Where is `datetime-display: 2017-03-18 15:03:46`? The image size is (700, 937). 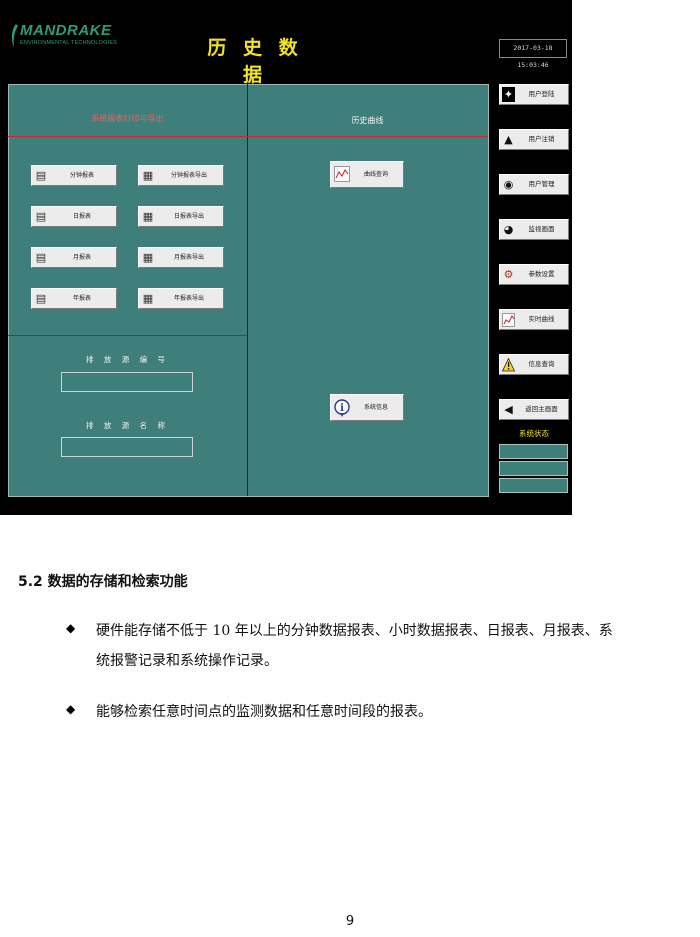
datetime-display: 2017-03-18 15:03:46 is located at coordinates (533, 54).